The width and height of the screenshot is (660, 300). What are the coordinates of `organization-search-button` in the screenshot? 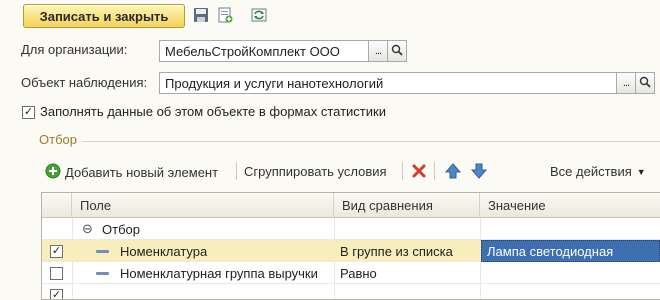 It's located at (397, 51).